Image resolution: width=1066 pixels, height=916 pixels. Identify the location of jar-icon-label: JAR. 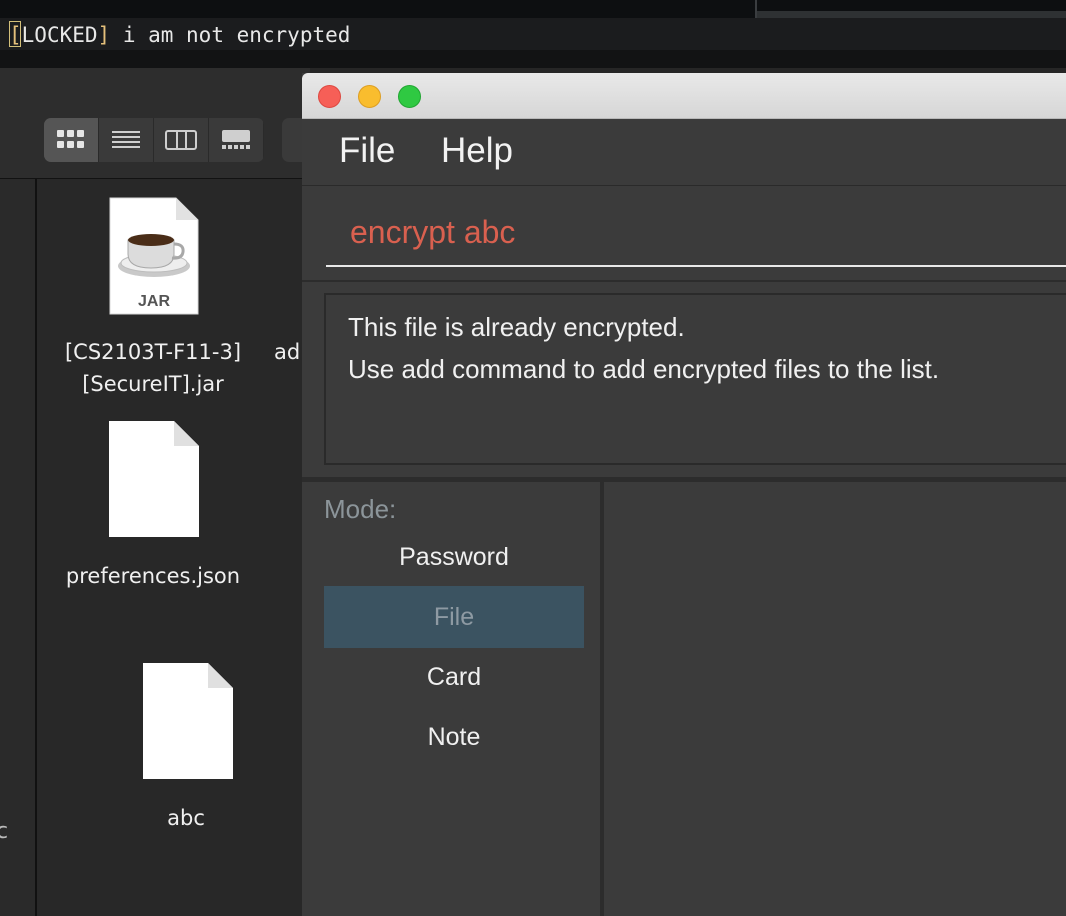
(154, 301).